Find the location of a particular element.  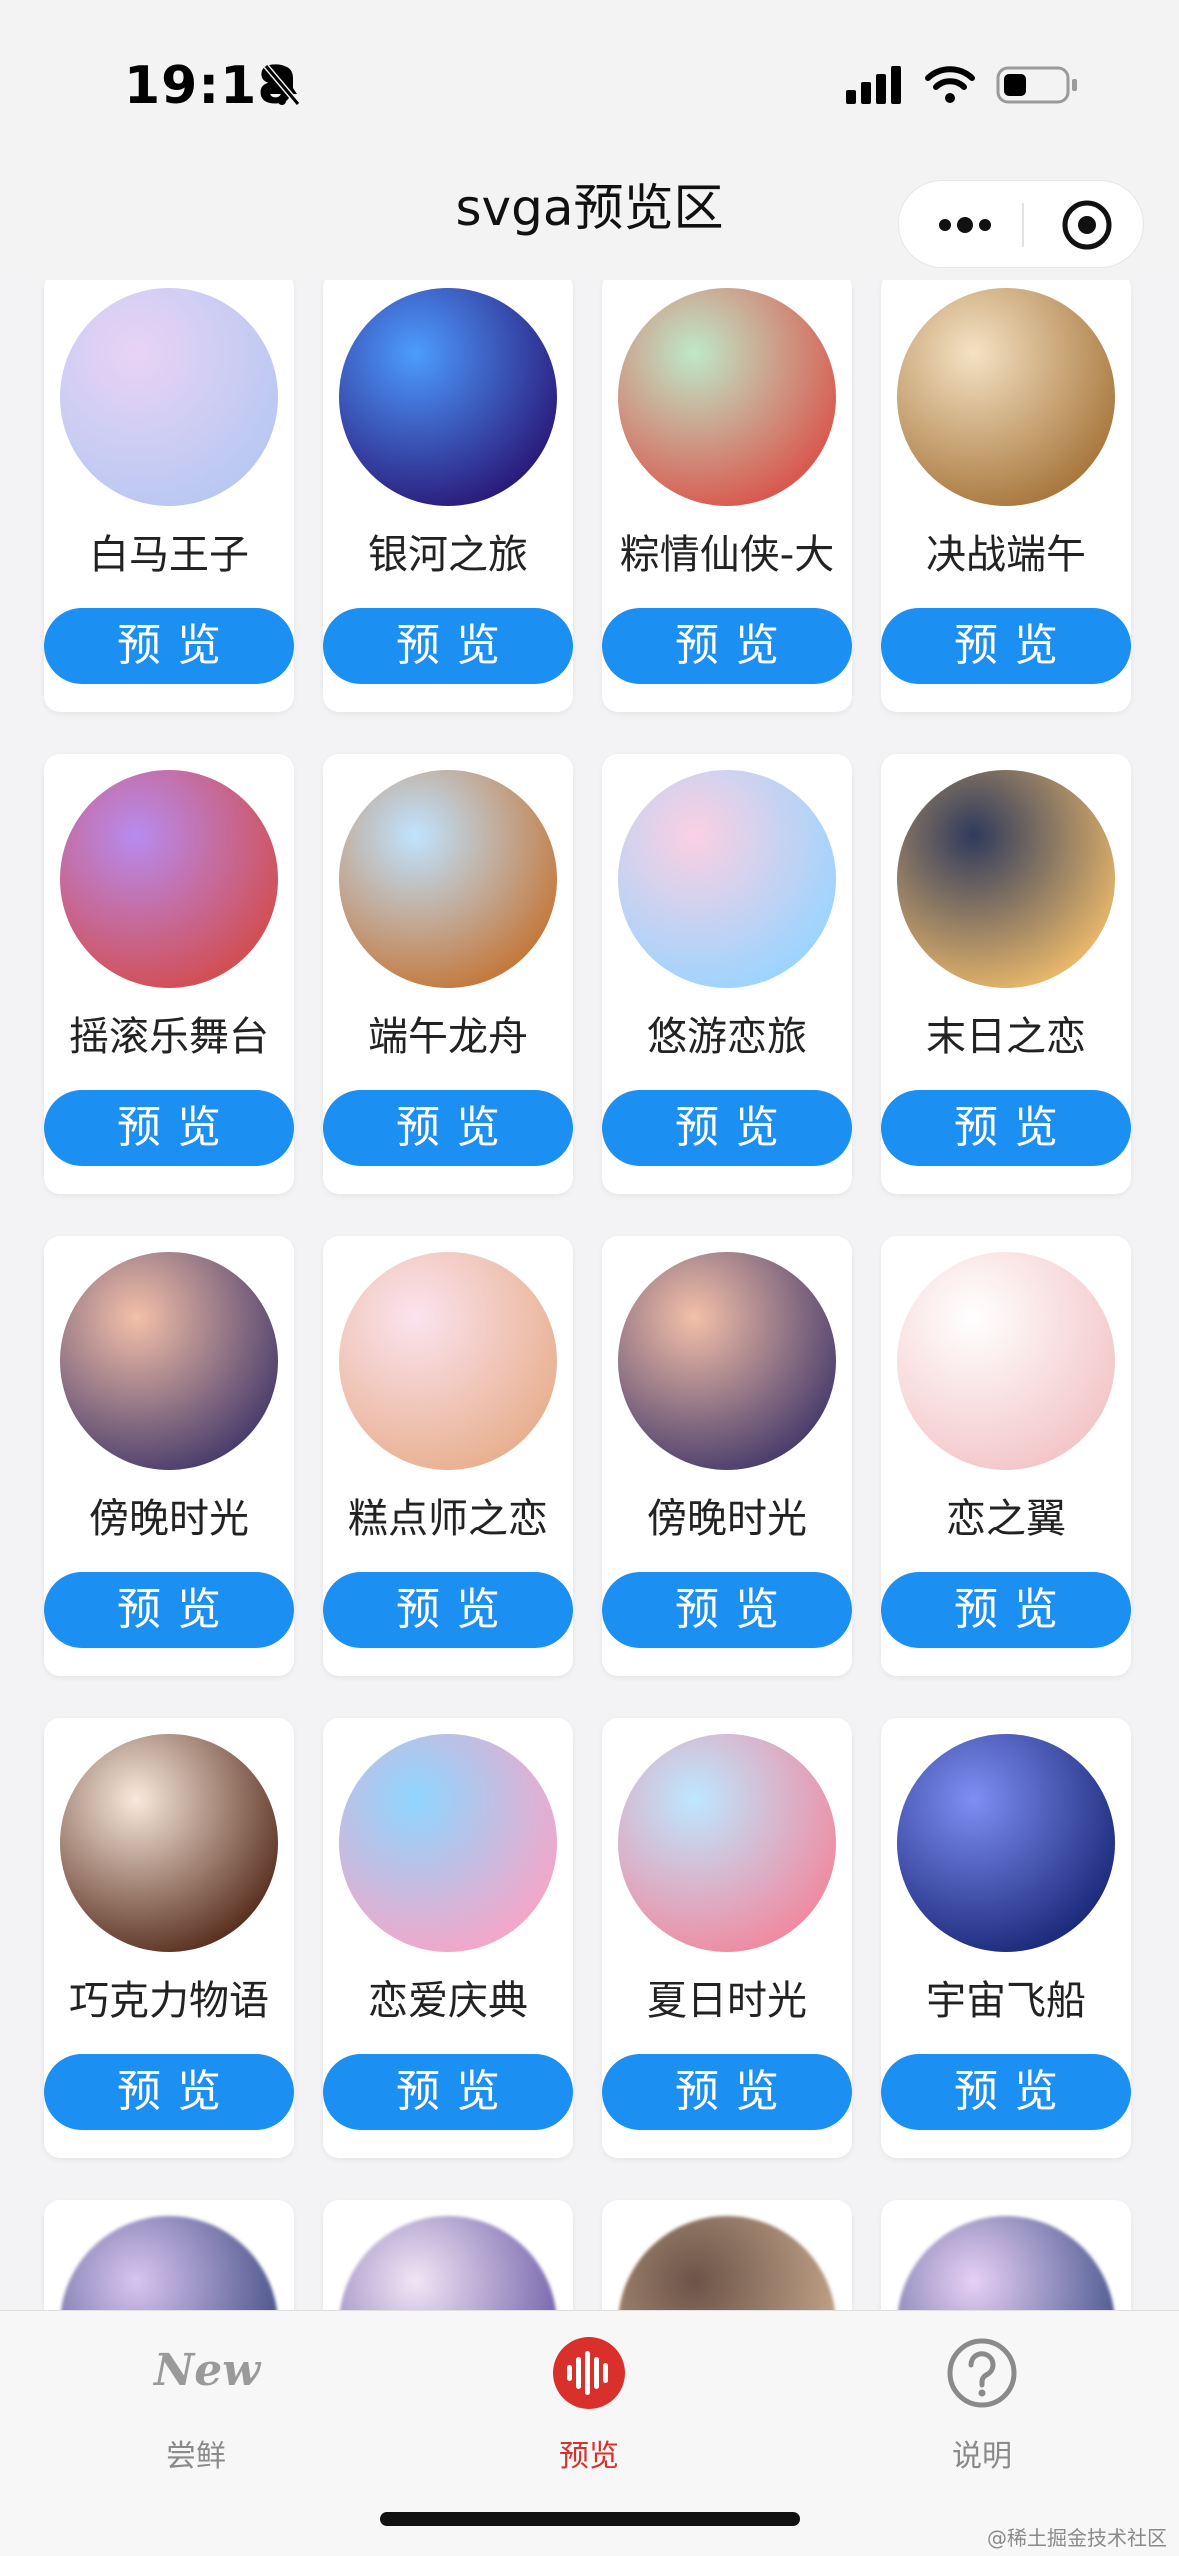

preview-card: 末日之恋 预览 is located at coordinates (1006, 974).